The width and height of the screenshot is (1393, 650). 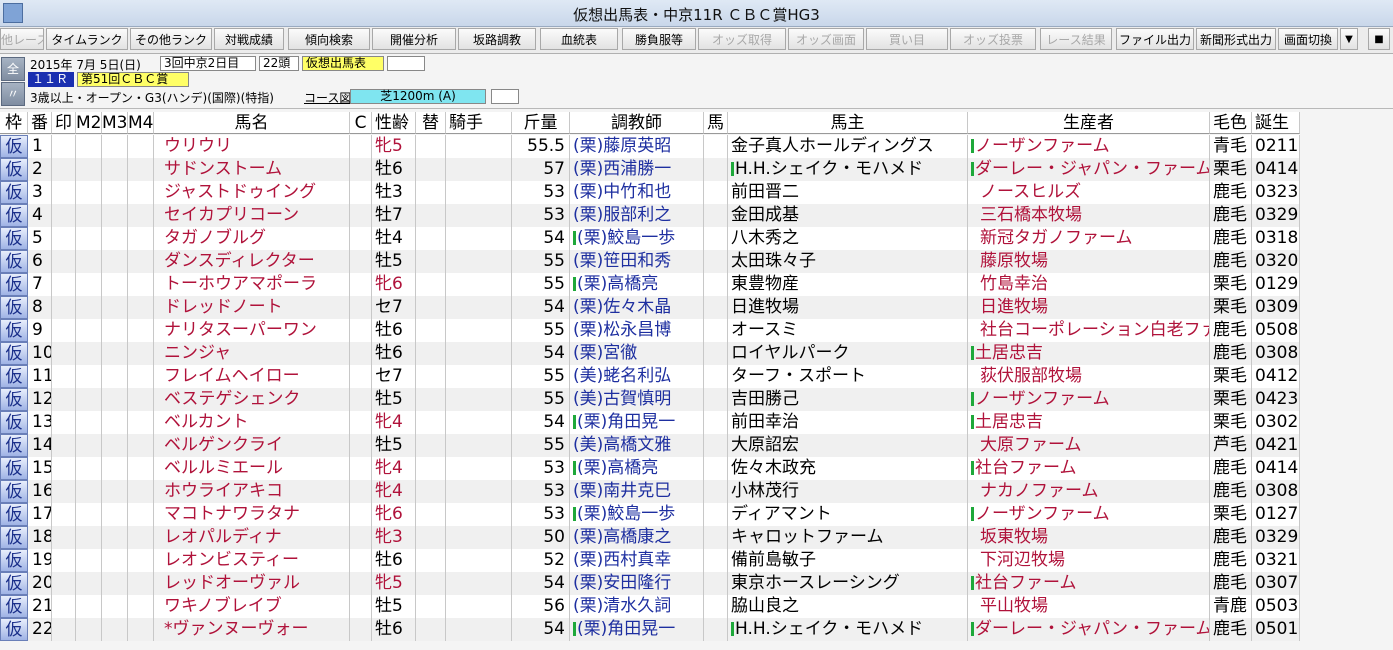 What do you see at coordinates (541, 123) in the screenshot?
I see `header-weight: 斤量` at bounding box center [541, 123].